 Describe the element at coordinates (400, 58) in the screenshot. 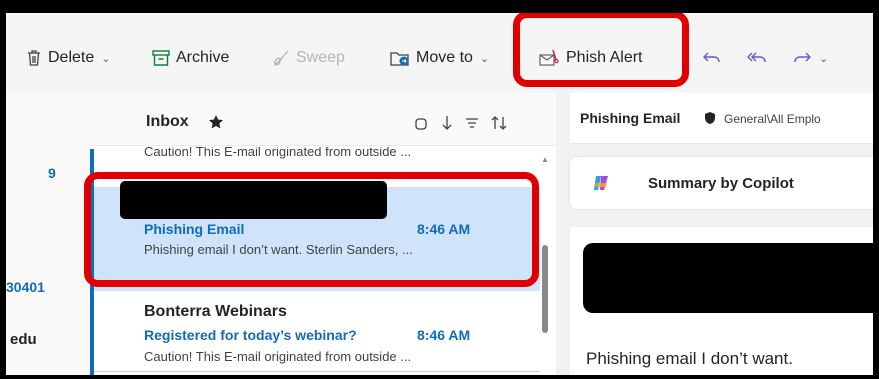

I see `folder-move-icon` at that location.